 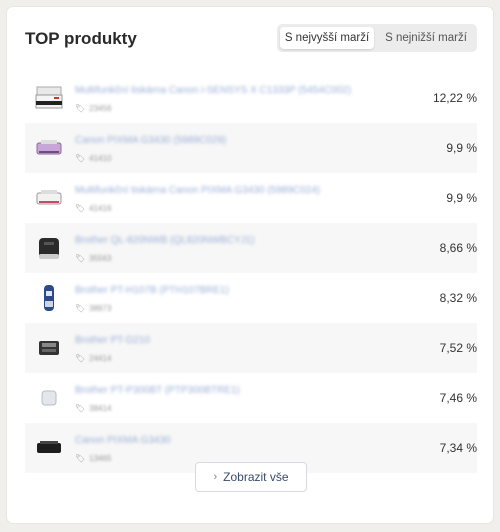 I want to click on product-name-link: Brother PT-H107B (PTH107BRE1), so click(x=245, y=290).